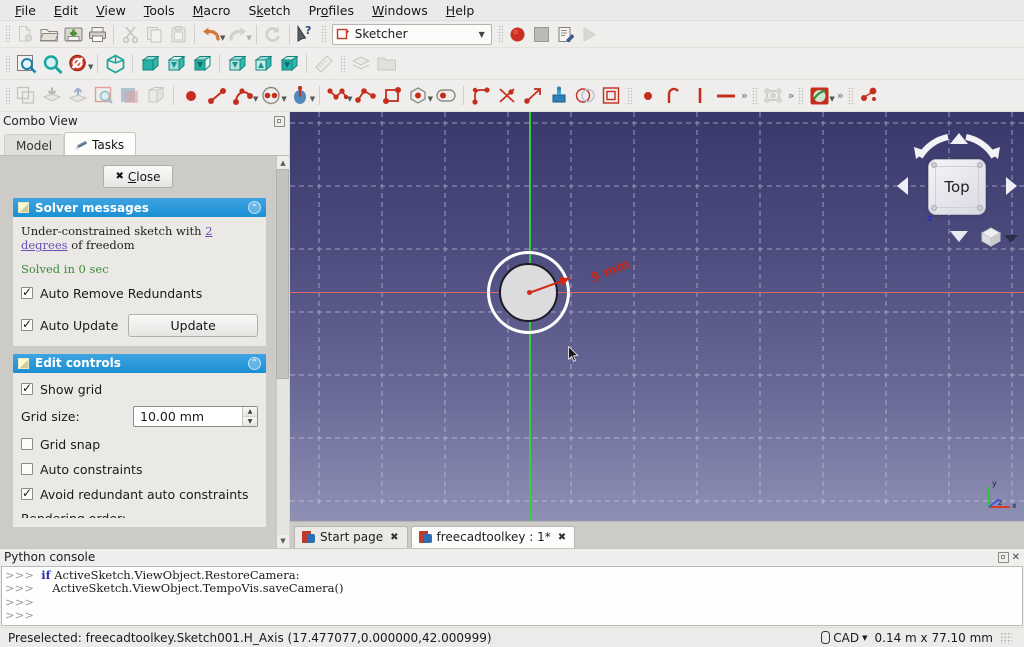 This screenshot has width=1024, height=647. What do you see at coordinates (726, 96) in the screenshot?
I see `horizontal-constraint-icon` at bounding box center [726, 96].